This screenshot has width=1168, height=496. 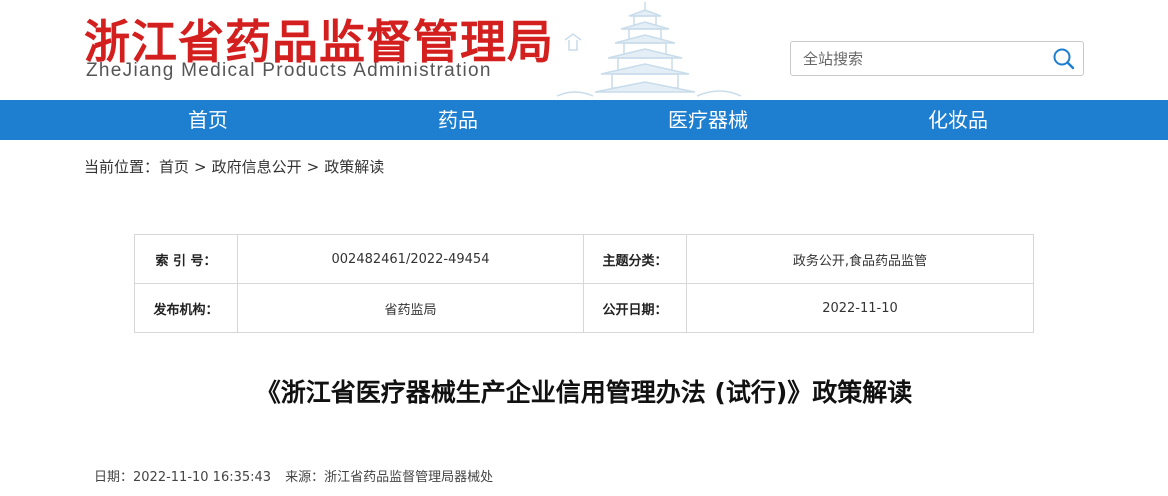 I want to click on article-title: 《浙江省医疗器械生产企业信用管理办法 (试行)》政策解读, so click(x=584, y=392).